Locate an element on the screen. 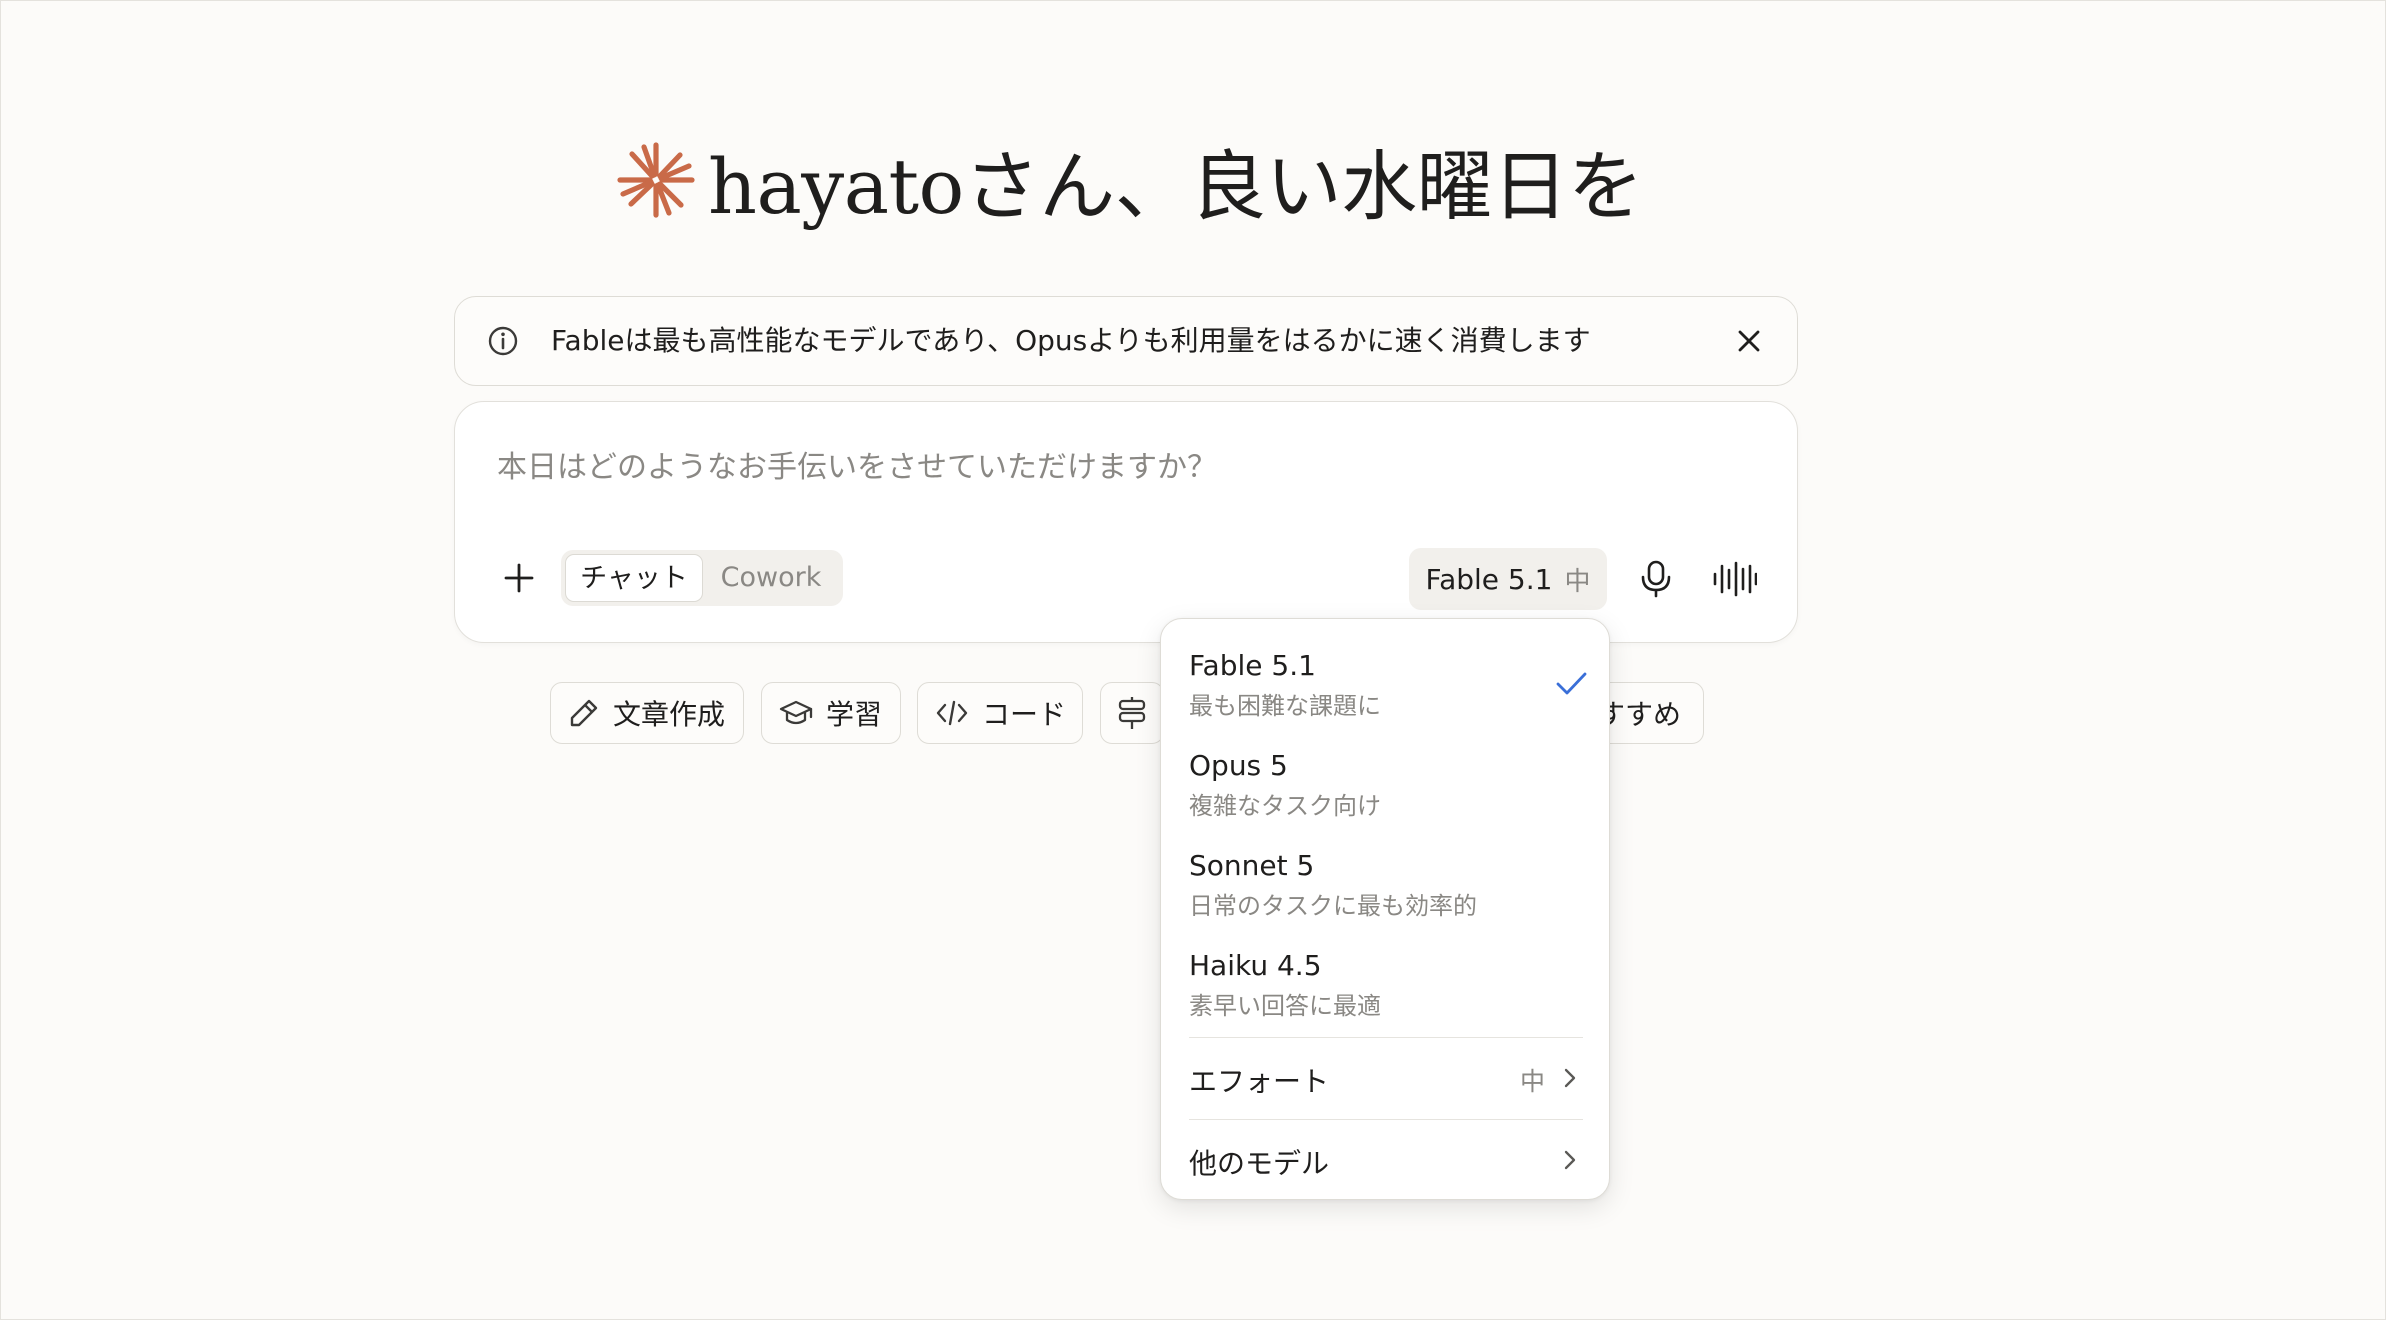 Image resolution: width=2386 pixels, height=1320 pixels. model-option-haiku: Haiku 4.5 素早い回答に最適 is located at coordinates (1389, 982).